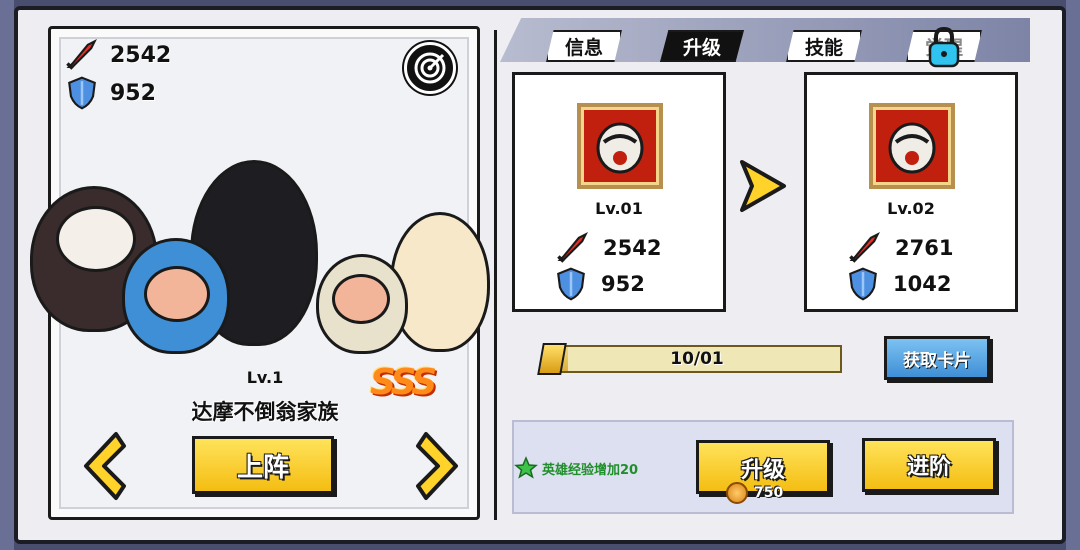 The height and width of the screenshot is (550, 1080). I want to click on target-icon, so click(430, 68).